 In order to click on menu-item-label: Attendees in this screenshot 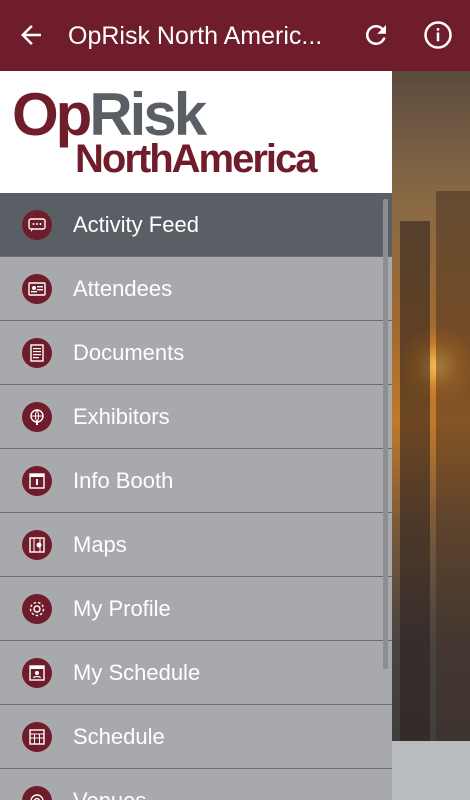, I will do `click(123, 288)`.